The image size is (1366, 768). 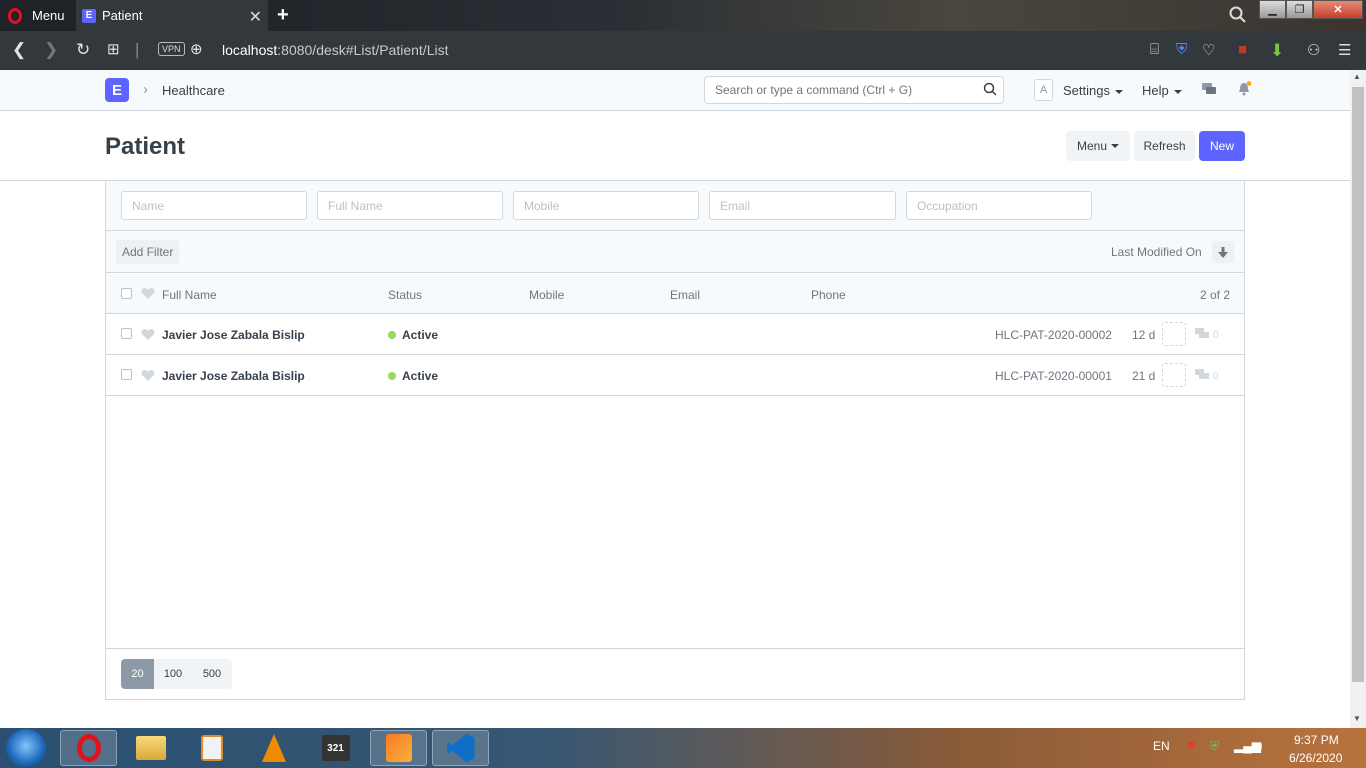 I want to click on help-dropdown: Help, so click(x=1162, y=90).